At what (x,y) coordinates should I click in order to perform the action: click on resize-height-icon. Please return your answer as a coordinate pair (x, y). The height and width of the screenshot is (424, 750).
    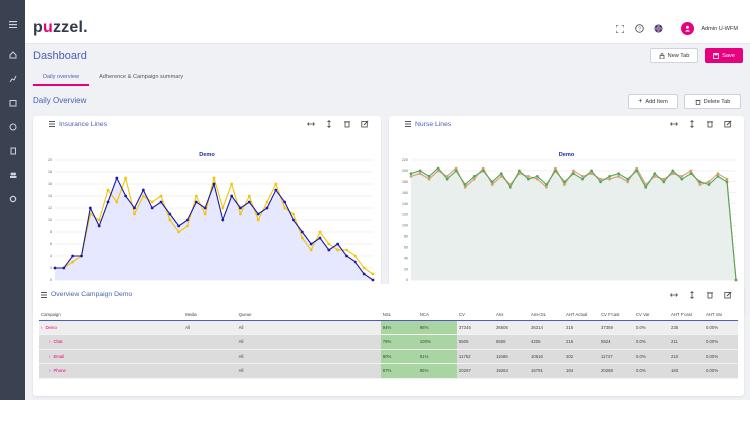
    Looking at the image, I should click on (692, 295).